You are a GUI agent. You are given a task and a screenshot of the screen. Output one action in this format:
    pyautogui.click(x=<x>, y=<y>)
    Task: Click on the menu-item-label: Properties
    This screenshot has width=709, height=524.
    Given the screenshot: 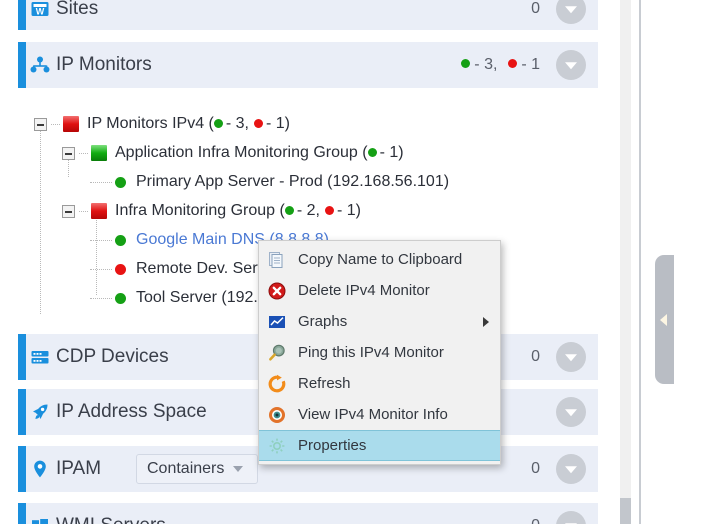 What is the action you would take?
    pyautogui.click(x=332, y=445)
    